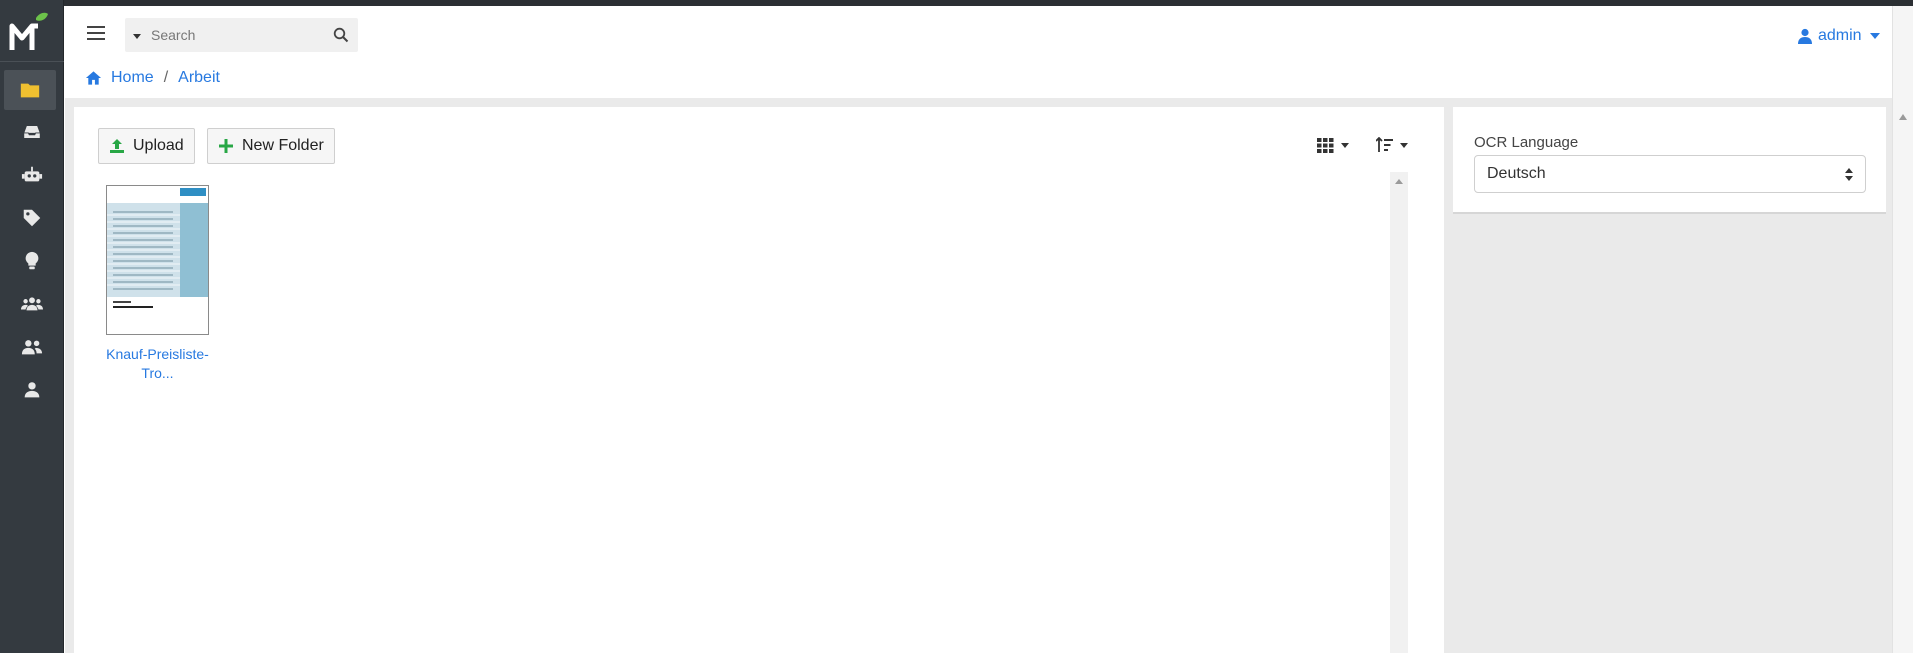 Image resolution: width=1913 pixels, height=653 pixels. I want to click on username: admin, so click(1840, 35).